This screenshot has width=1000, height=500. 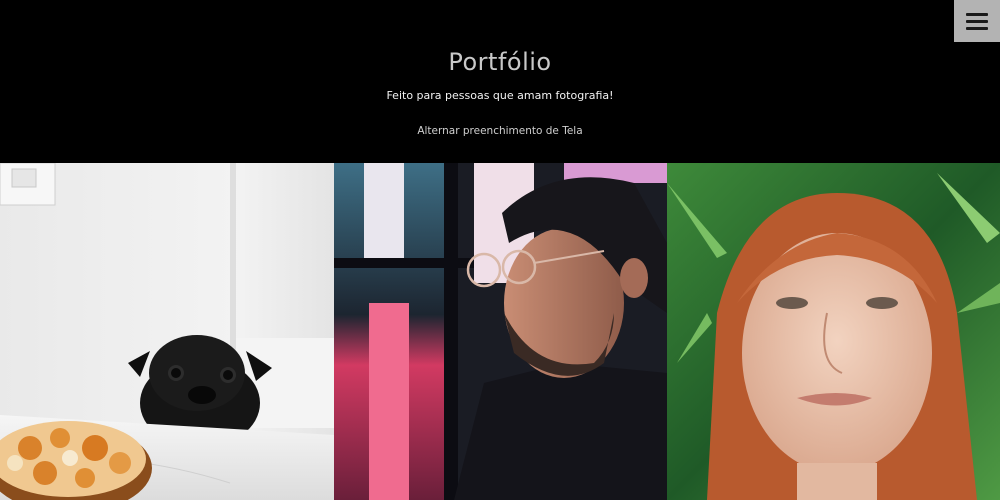 I want to click on menu-button, so click(x=977, y=21).